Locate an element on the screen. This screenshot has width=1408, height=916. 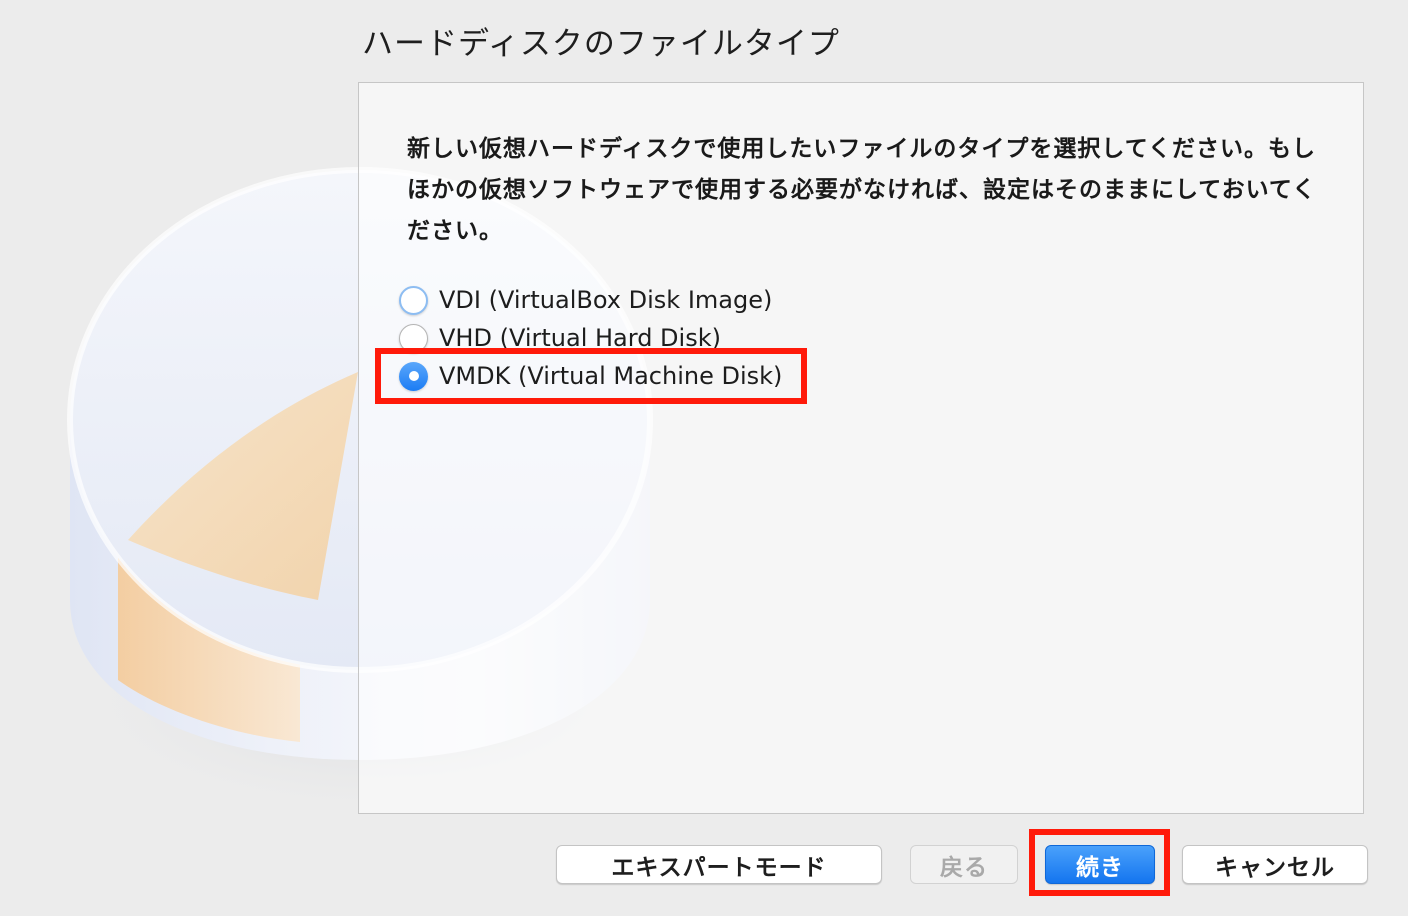
radio-button-vhd is located at coordinates (413, 338).